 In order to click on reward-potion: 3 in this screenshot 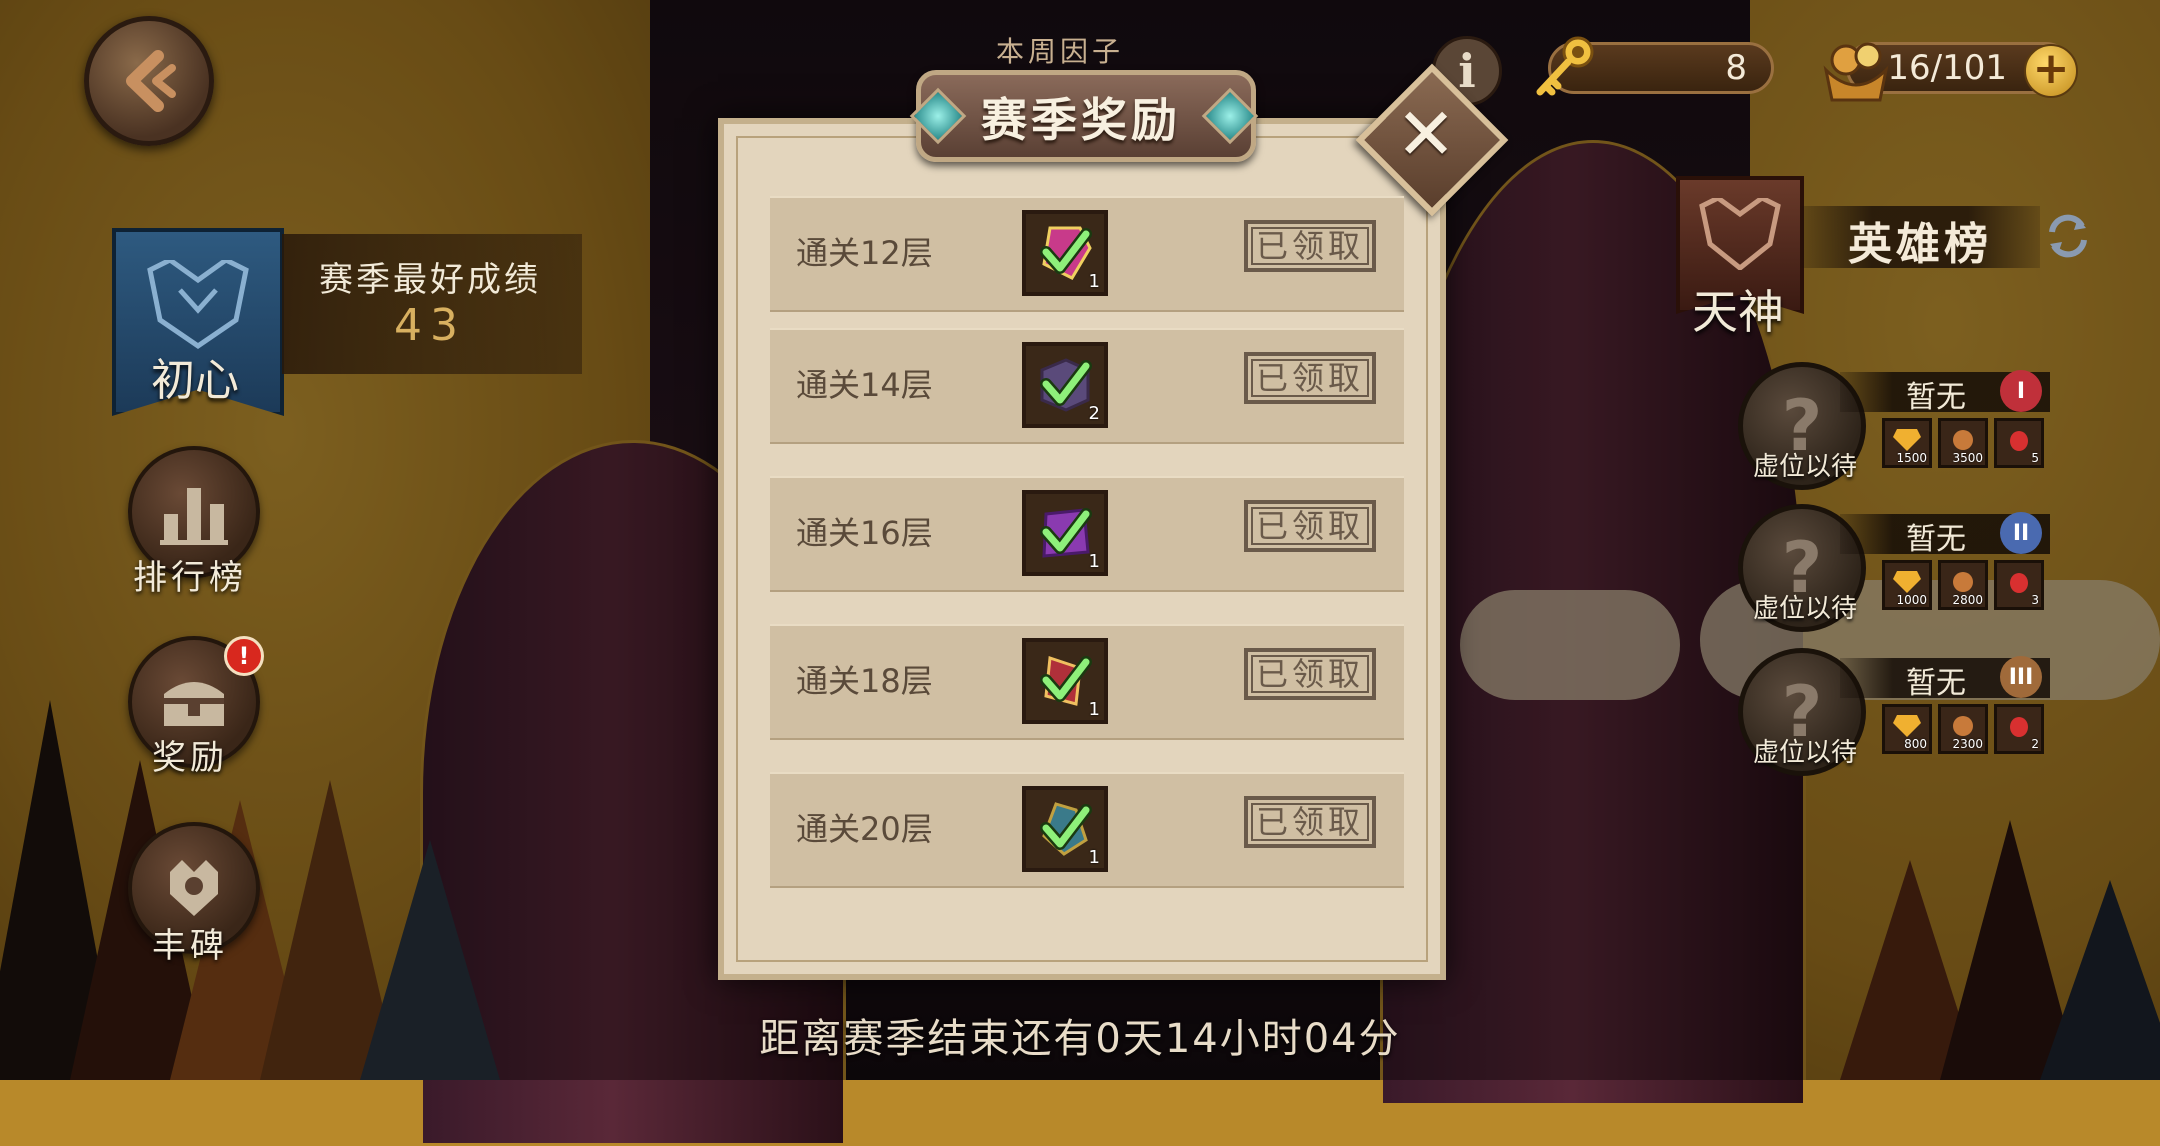, I will do `click(2019, 585)`.